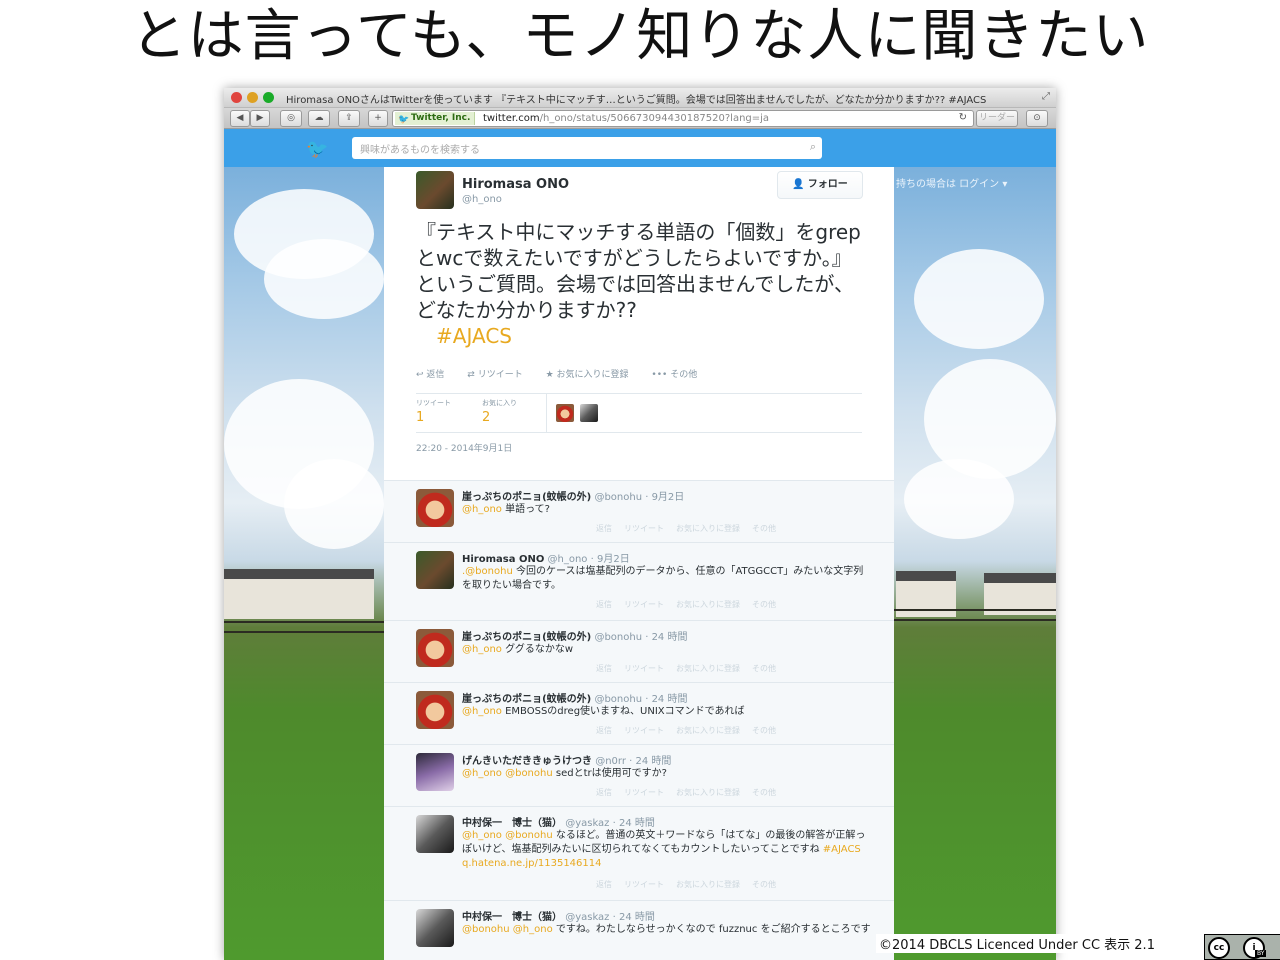  What do you see at coordinates (317, 149) in the screenshot?
I see `twitter-logo-icon: 🐦` at bounding box center [317, 149].